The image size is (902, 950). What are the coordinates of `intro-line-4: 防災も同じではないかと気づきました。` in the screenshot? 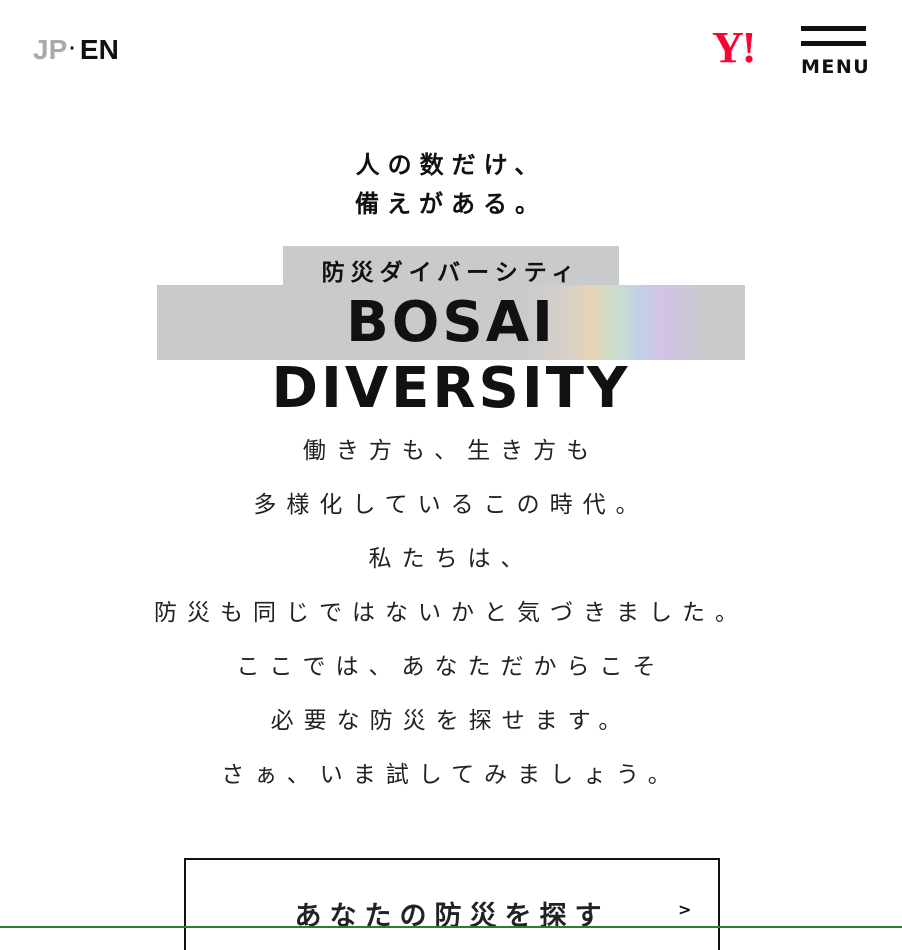 It's located at (451, 613).